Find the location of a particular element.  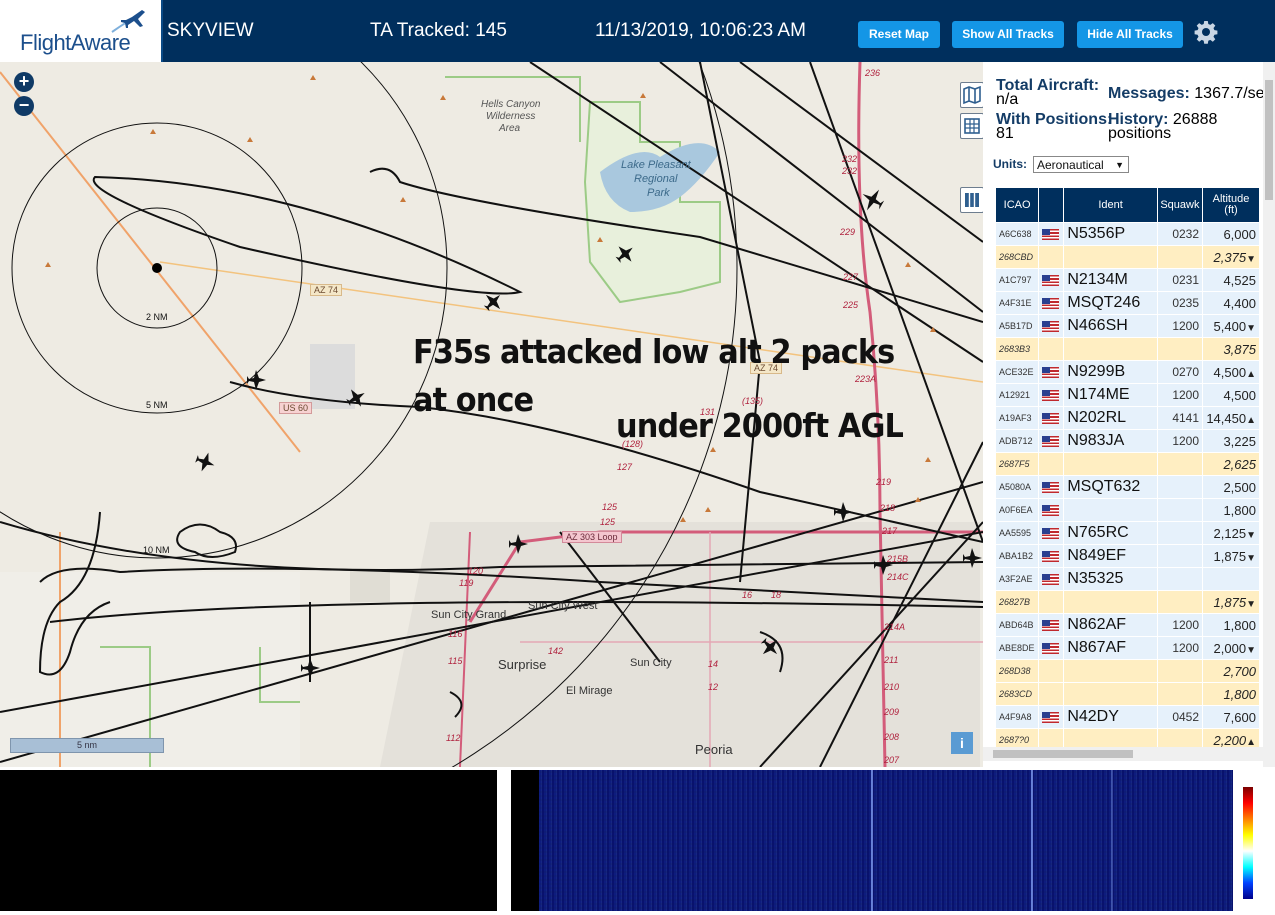

cell-icao: A4F9A8 is located at coordinates (1017, 717).